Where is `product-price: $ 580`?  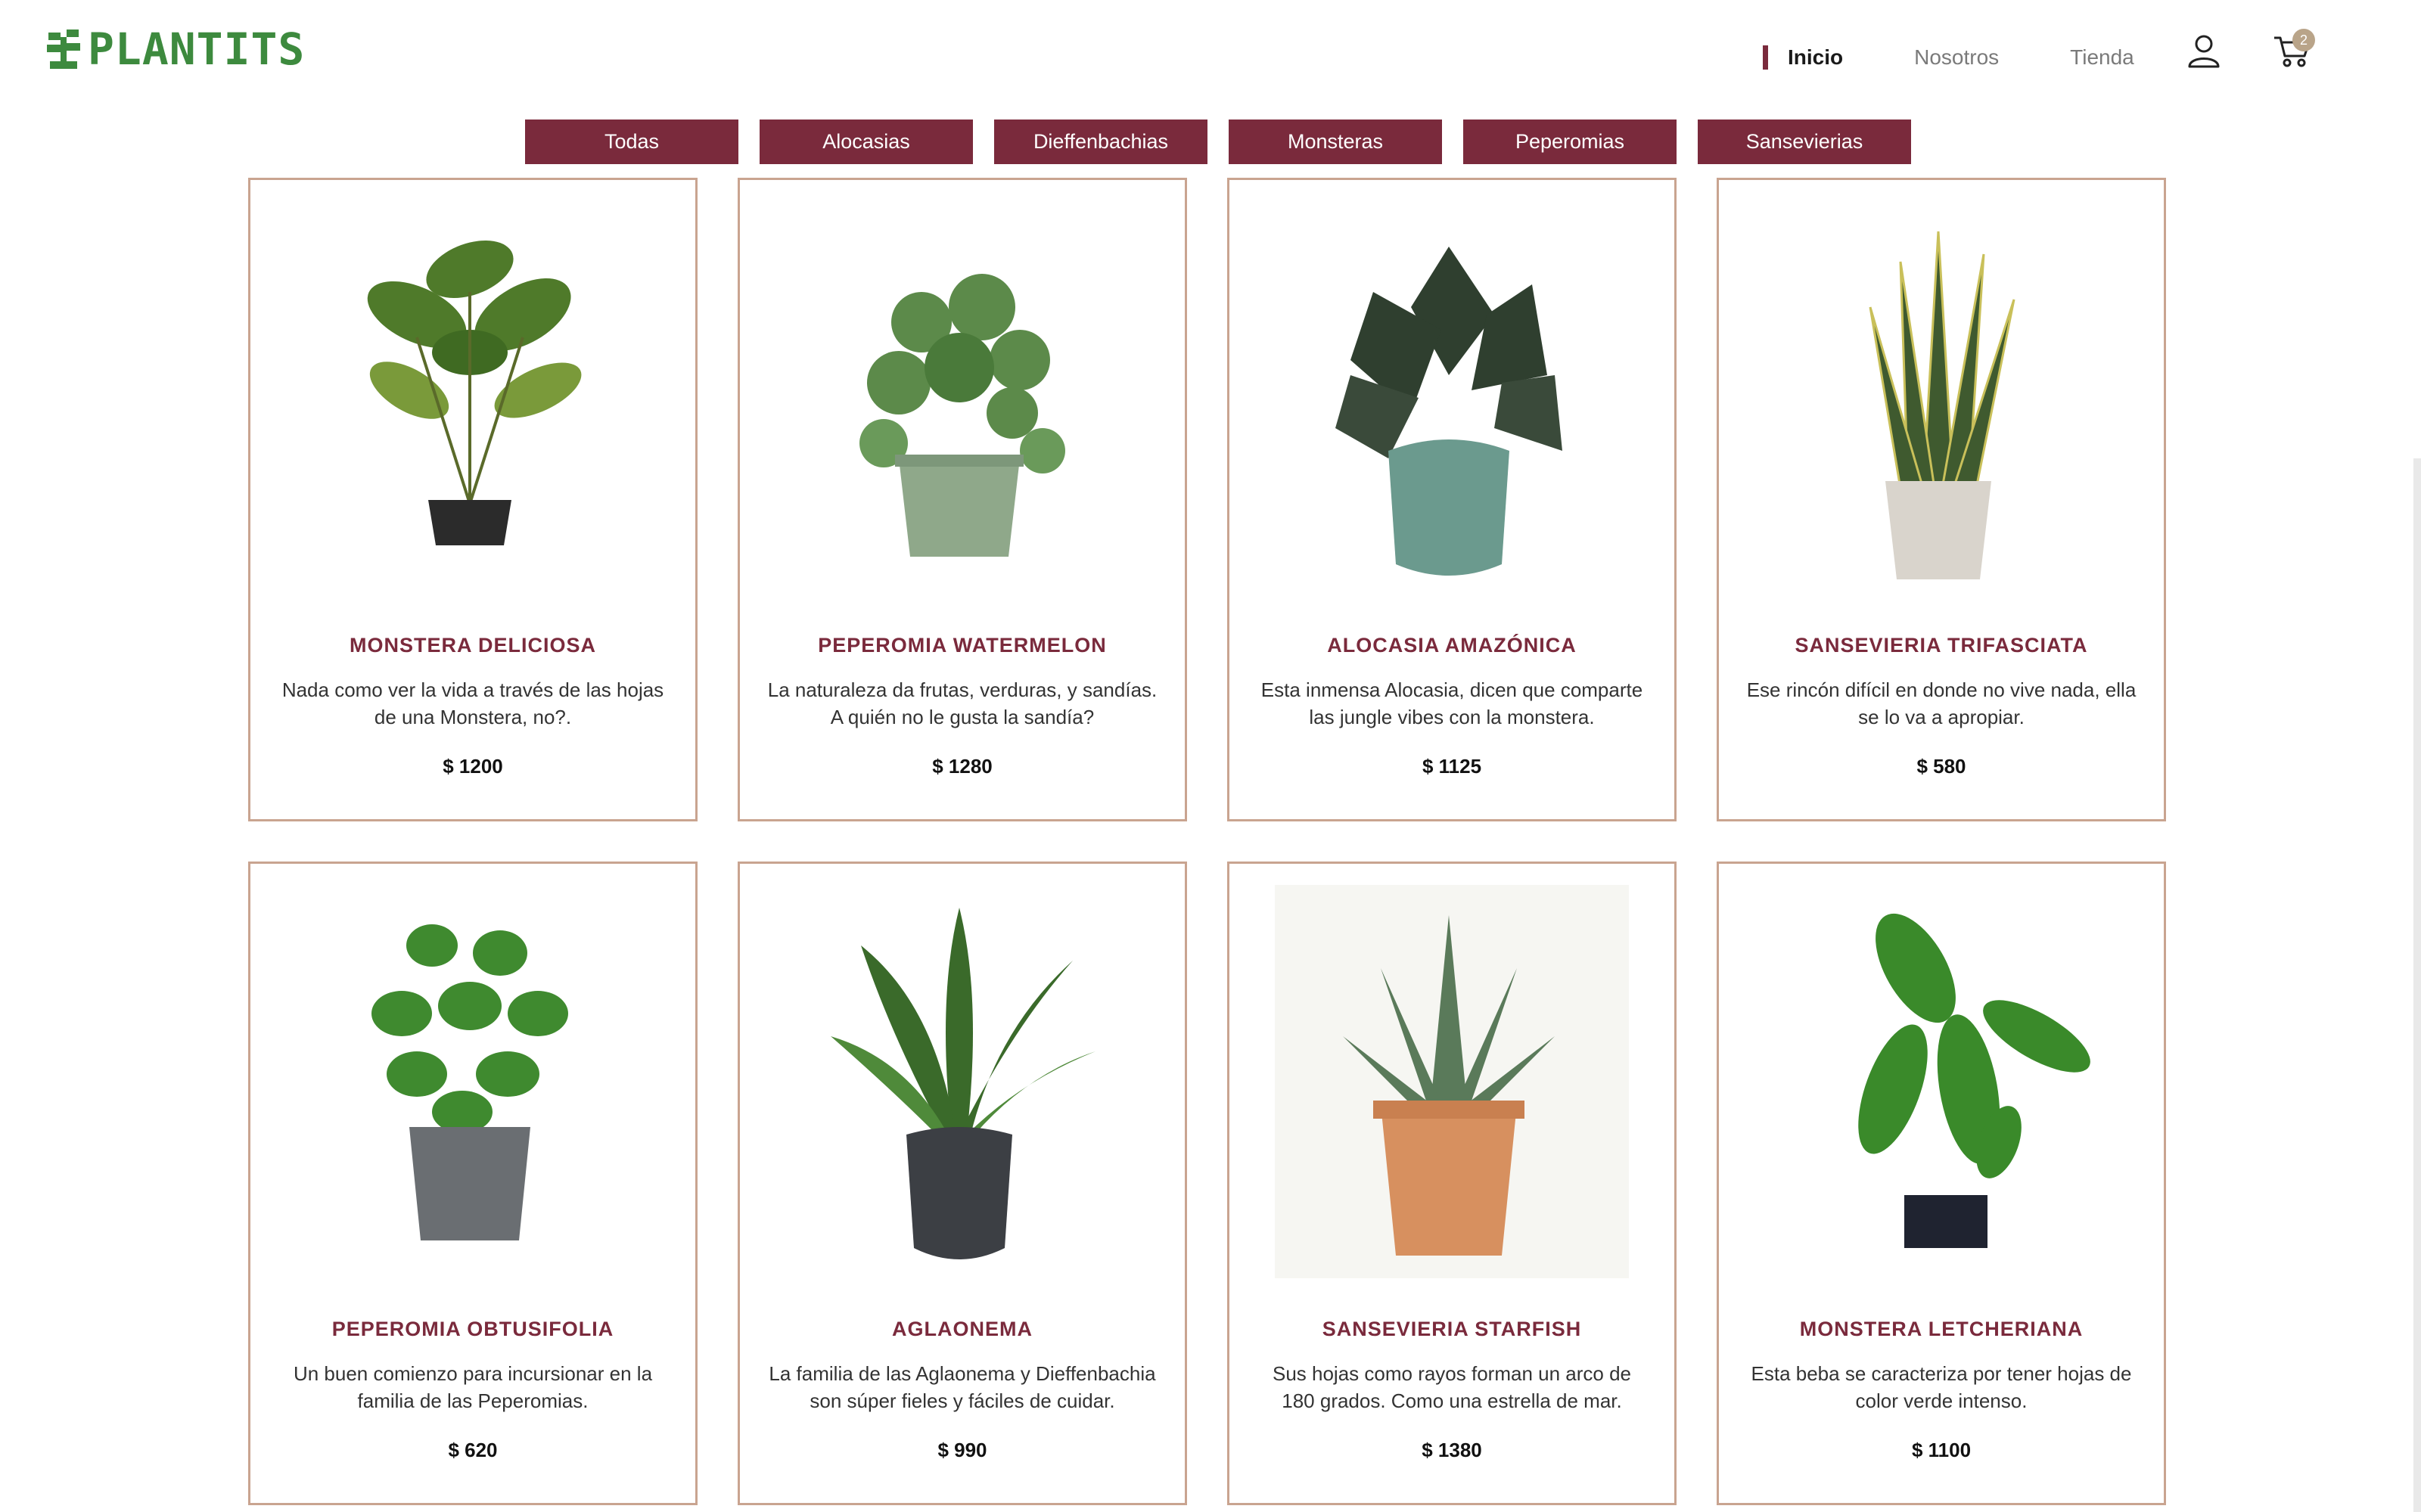 product-price: $ 580 is located at coordinates (1941, 766).